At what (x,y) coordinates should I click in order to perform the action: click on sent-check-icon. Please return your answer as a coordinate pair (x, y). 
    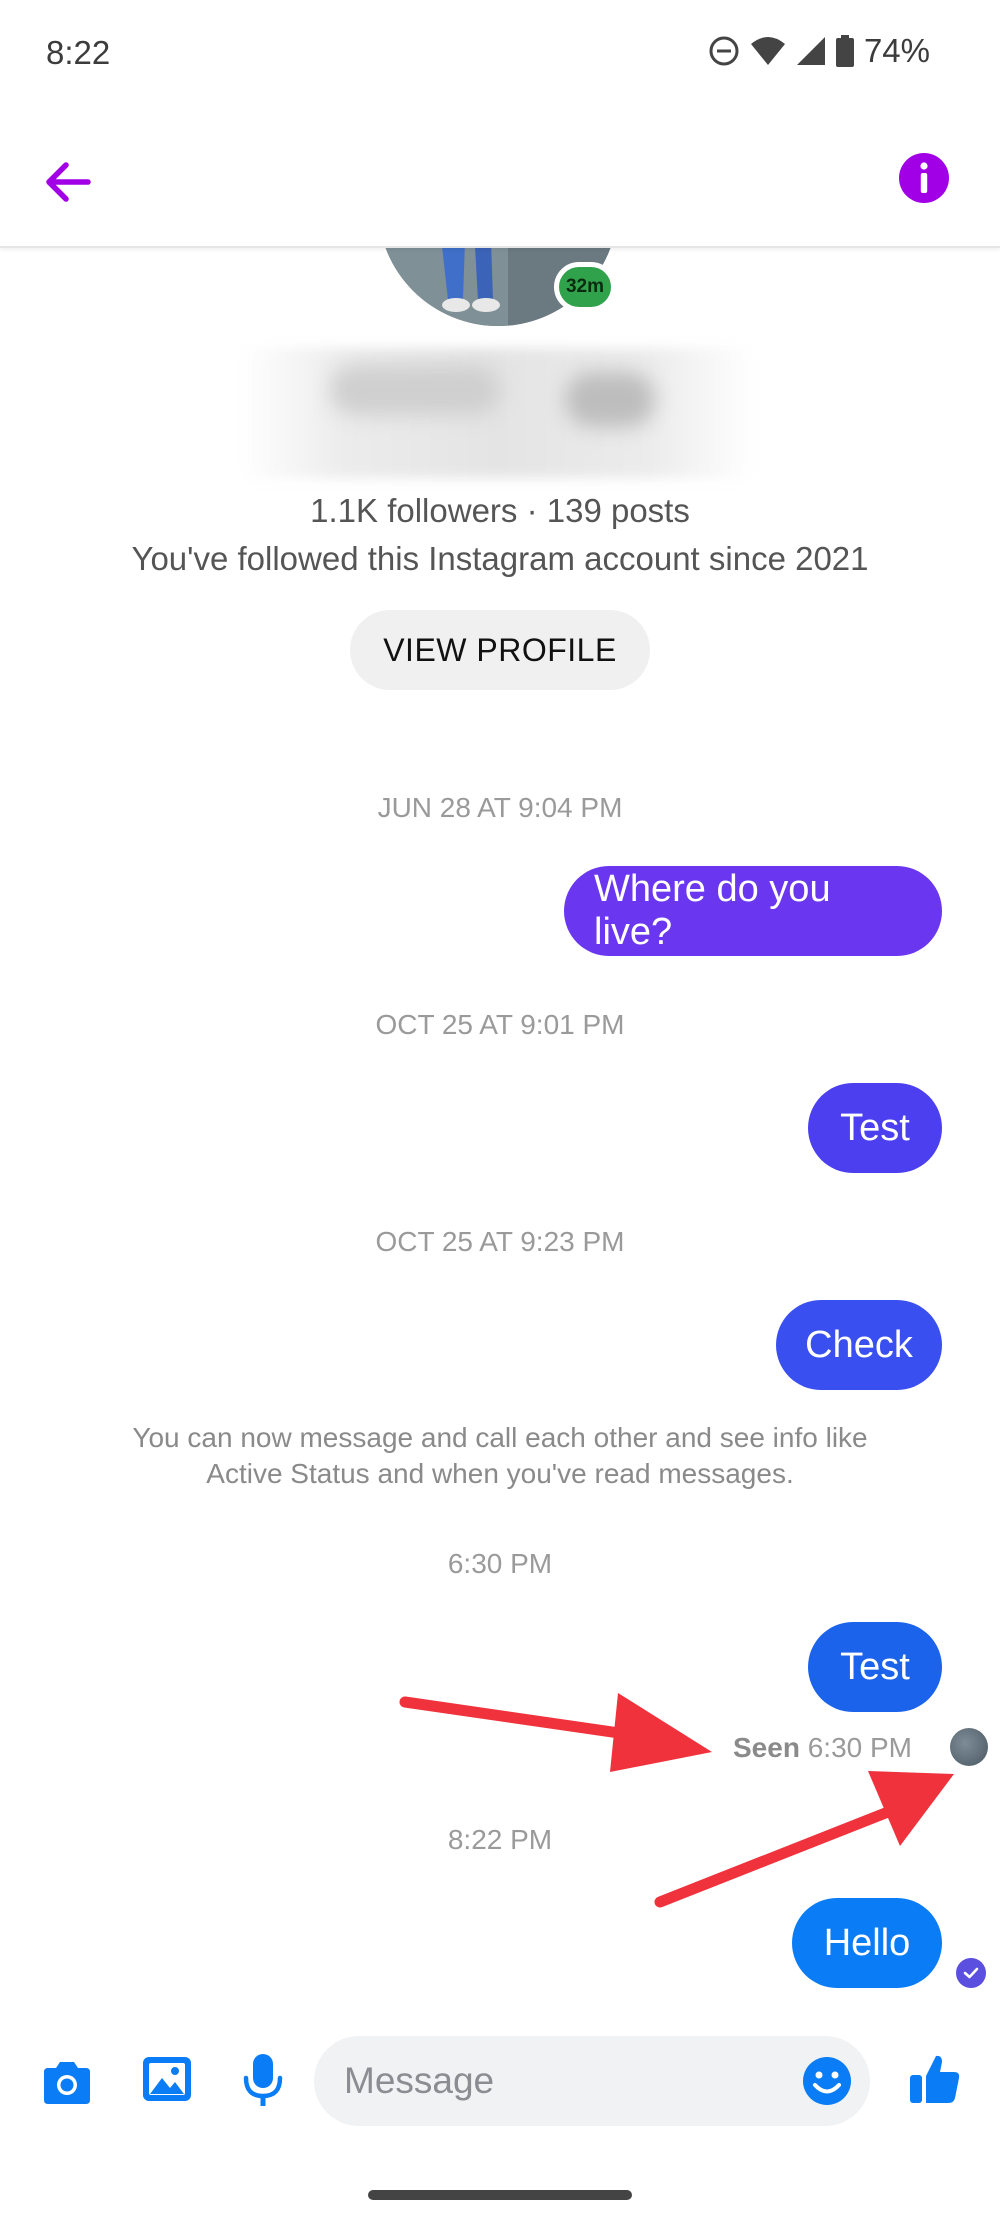
    Looking at the image, I should click on (971, 1973).